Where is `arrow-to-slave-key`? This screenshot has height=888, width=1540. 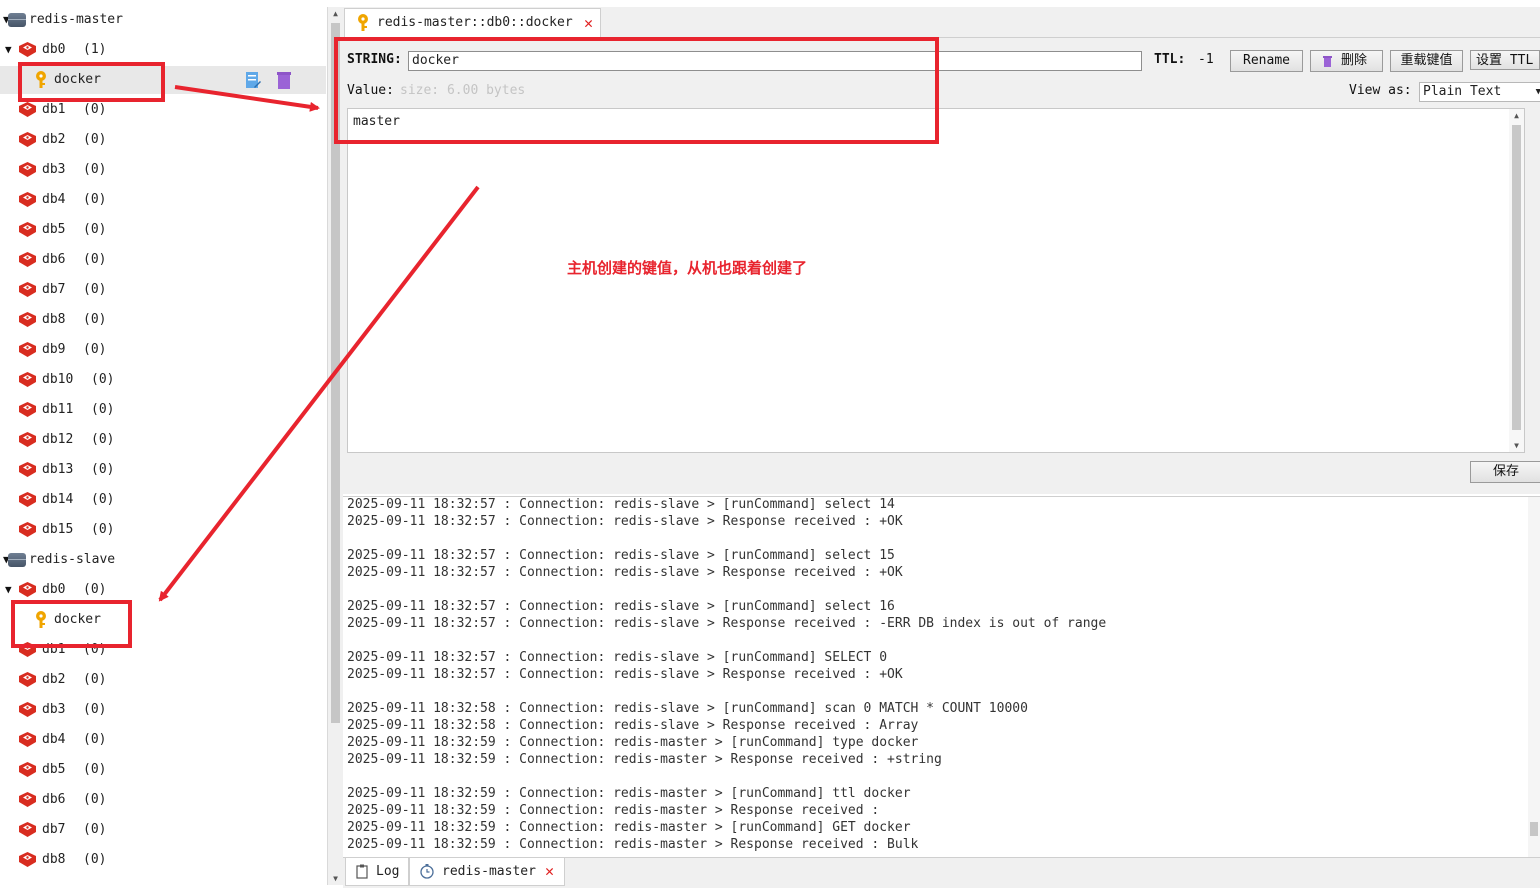 arrow-to-slave-key is located at coordinates (319, 393).